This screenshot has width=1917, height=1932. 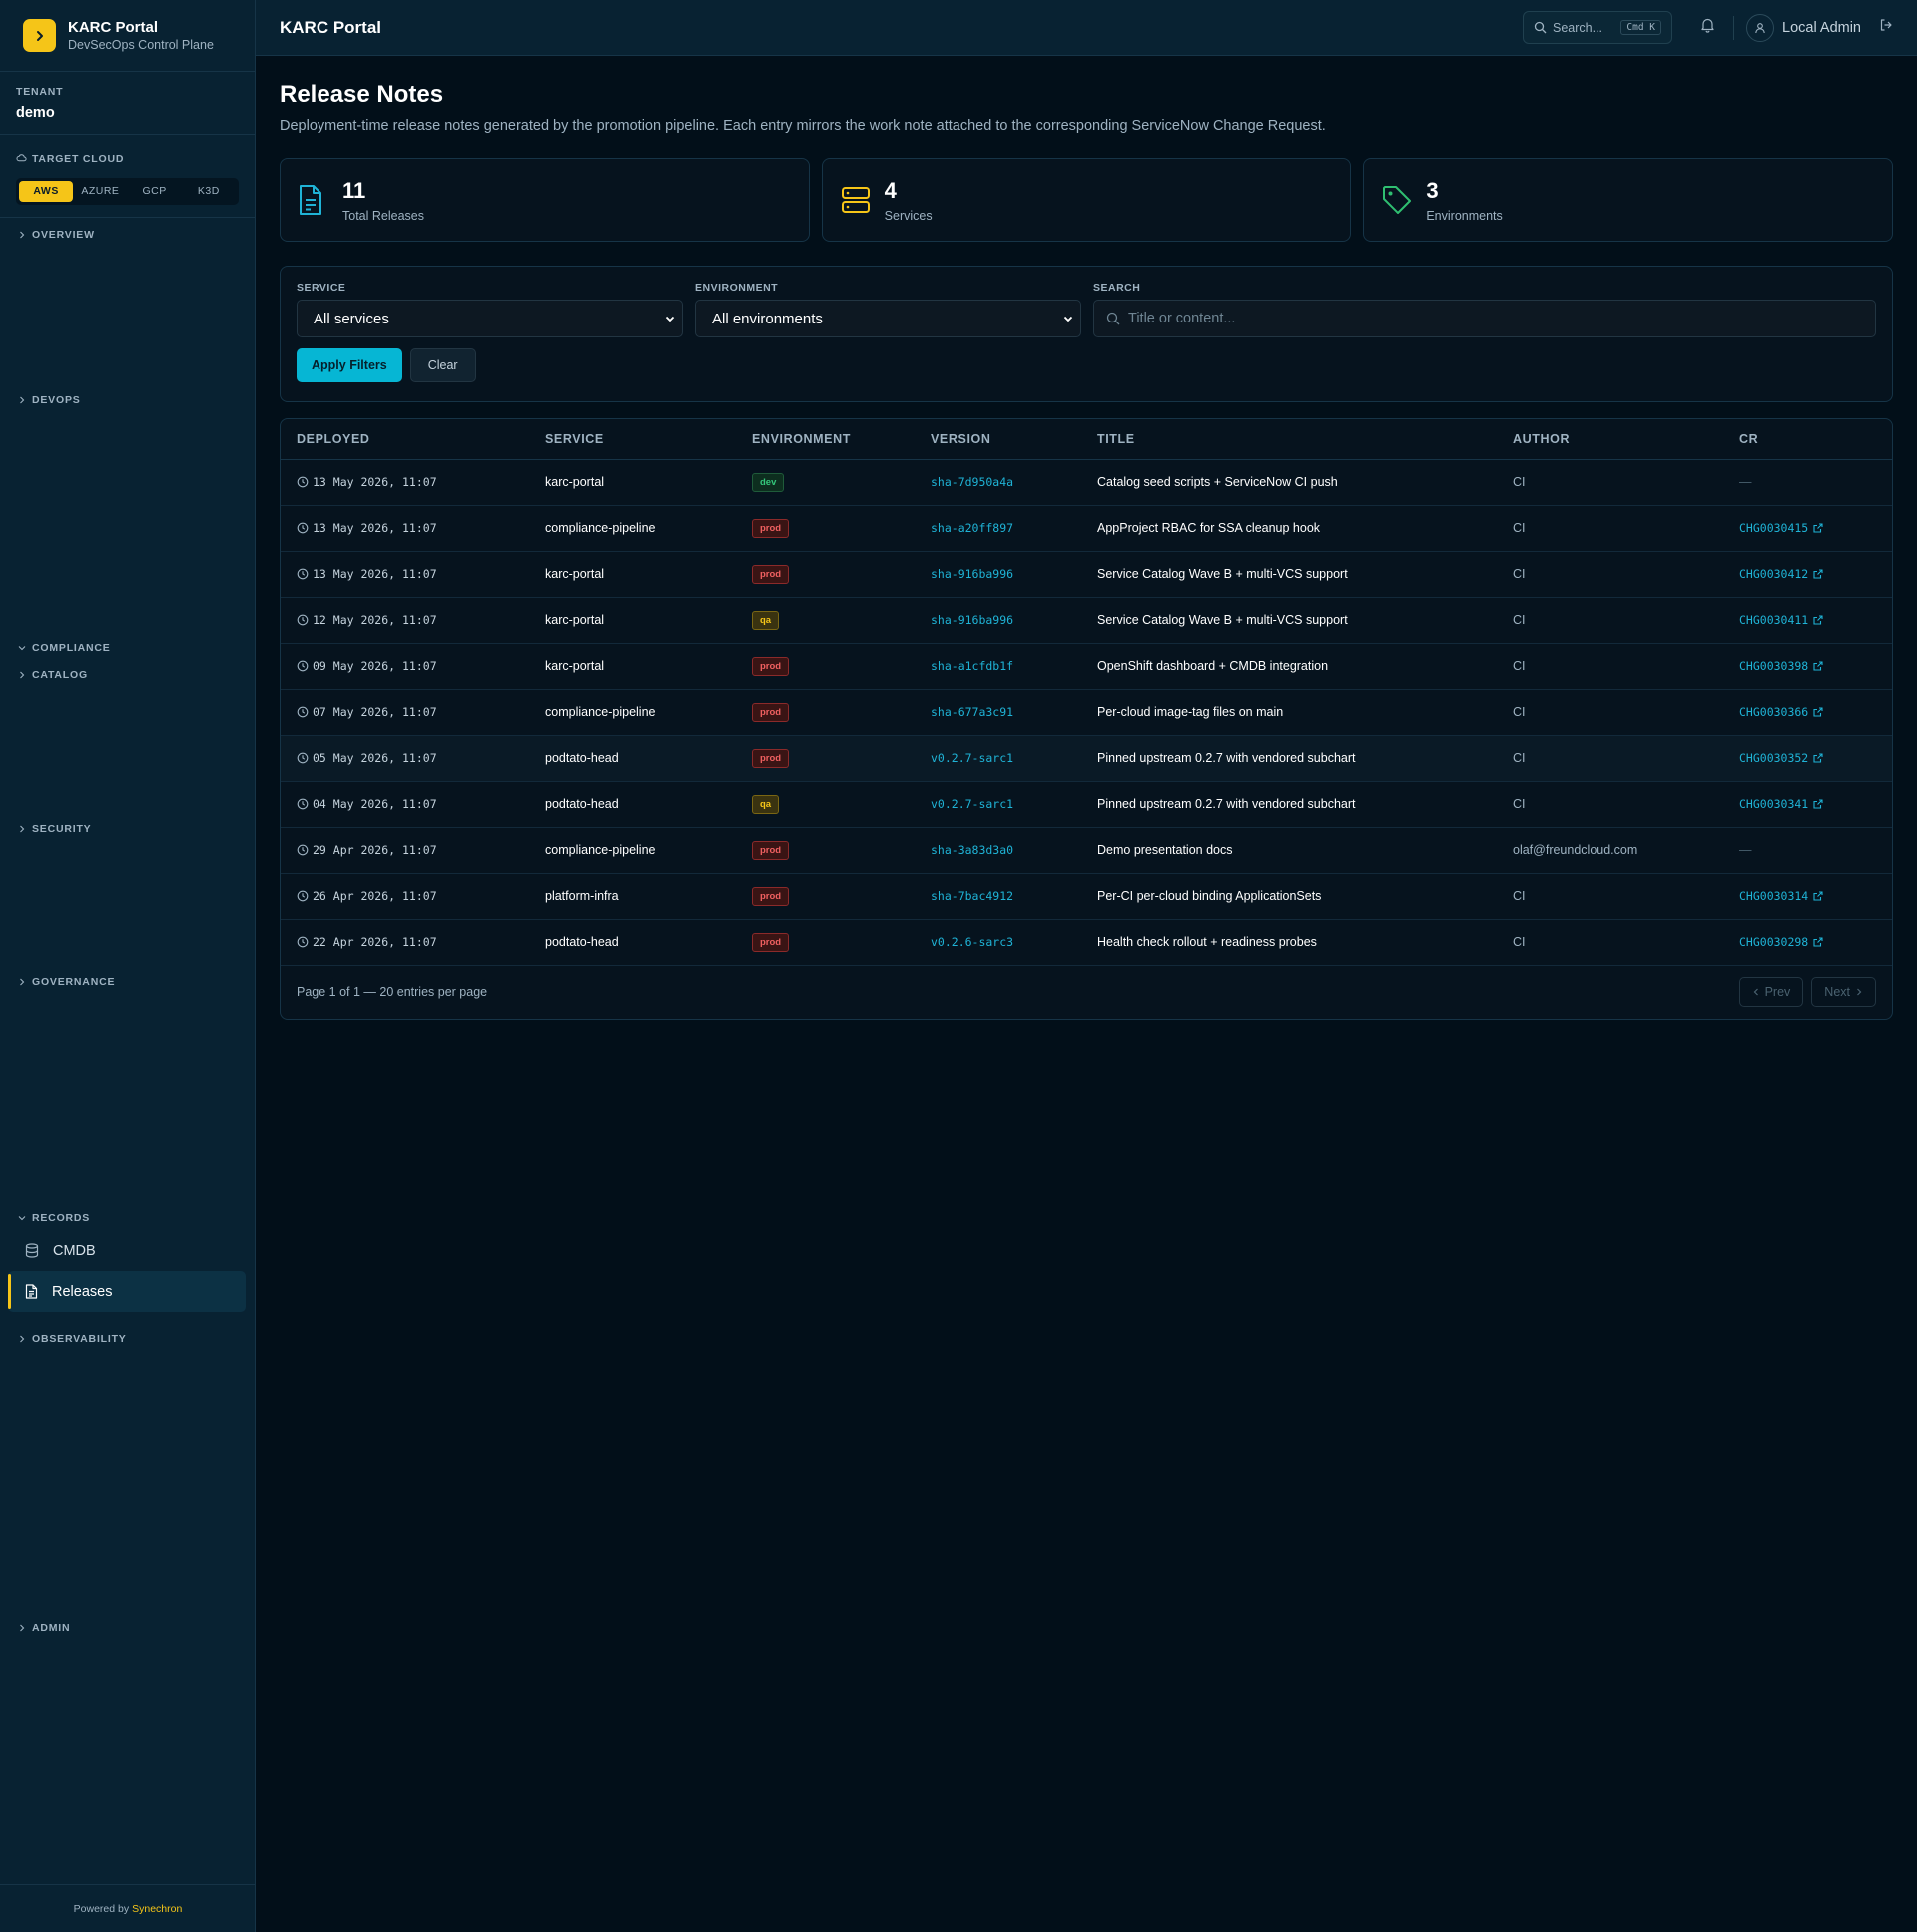 I want to click on cell-environment: prod, so click(x=825, y=528).